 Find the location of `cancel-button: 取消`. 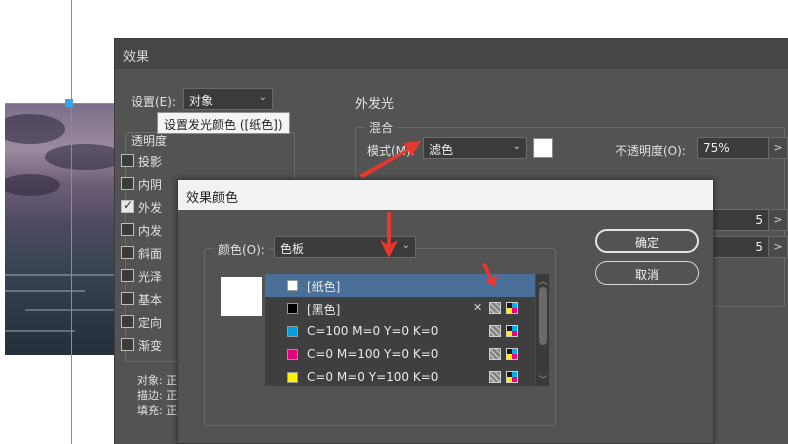

cancel-button: 取消 is located at coordinates (647, 273).